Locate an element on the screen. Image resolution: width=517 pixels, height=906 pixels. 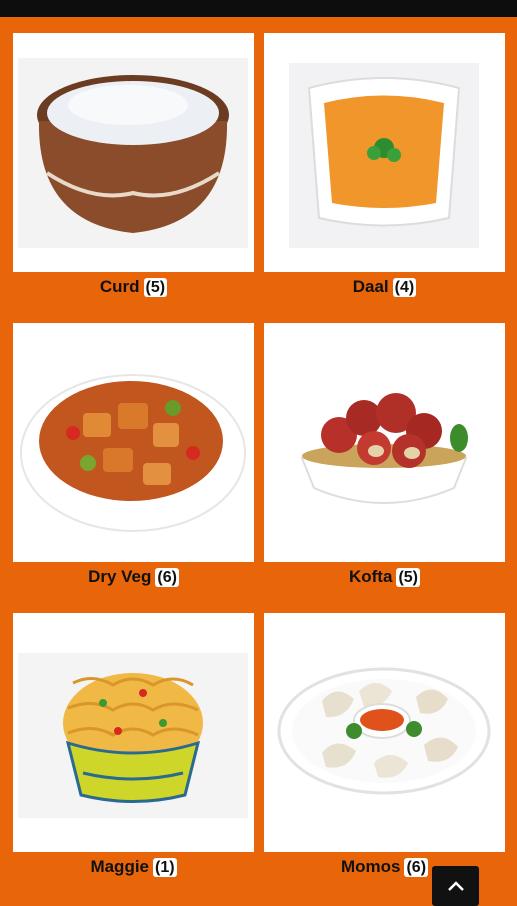
category-card-kofta: Kofta (5) is located at coordinates (384, 457).